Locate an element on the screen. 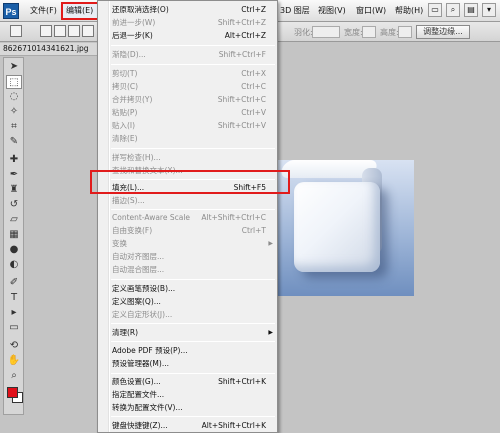 Image resolution: width=500 pixels, height=433 pixels. feather-field is located at coordinates (326, 32).